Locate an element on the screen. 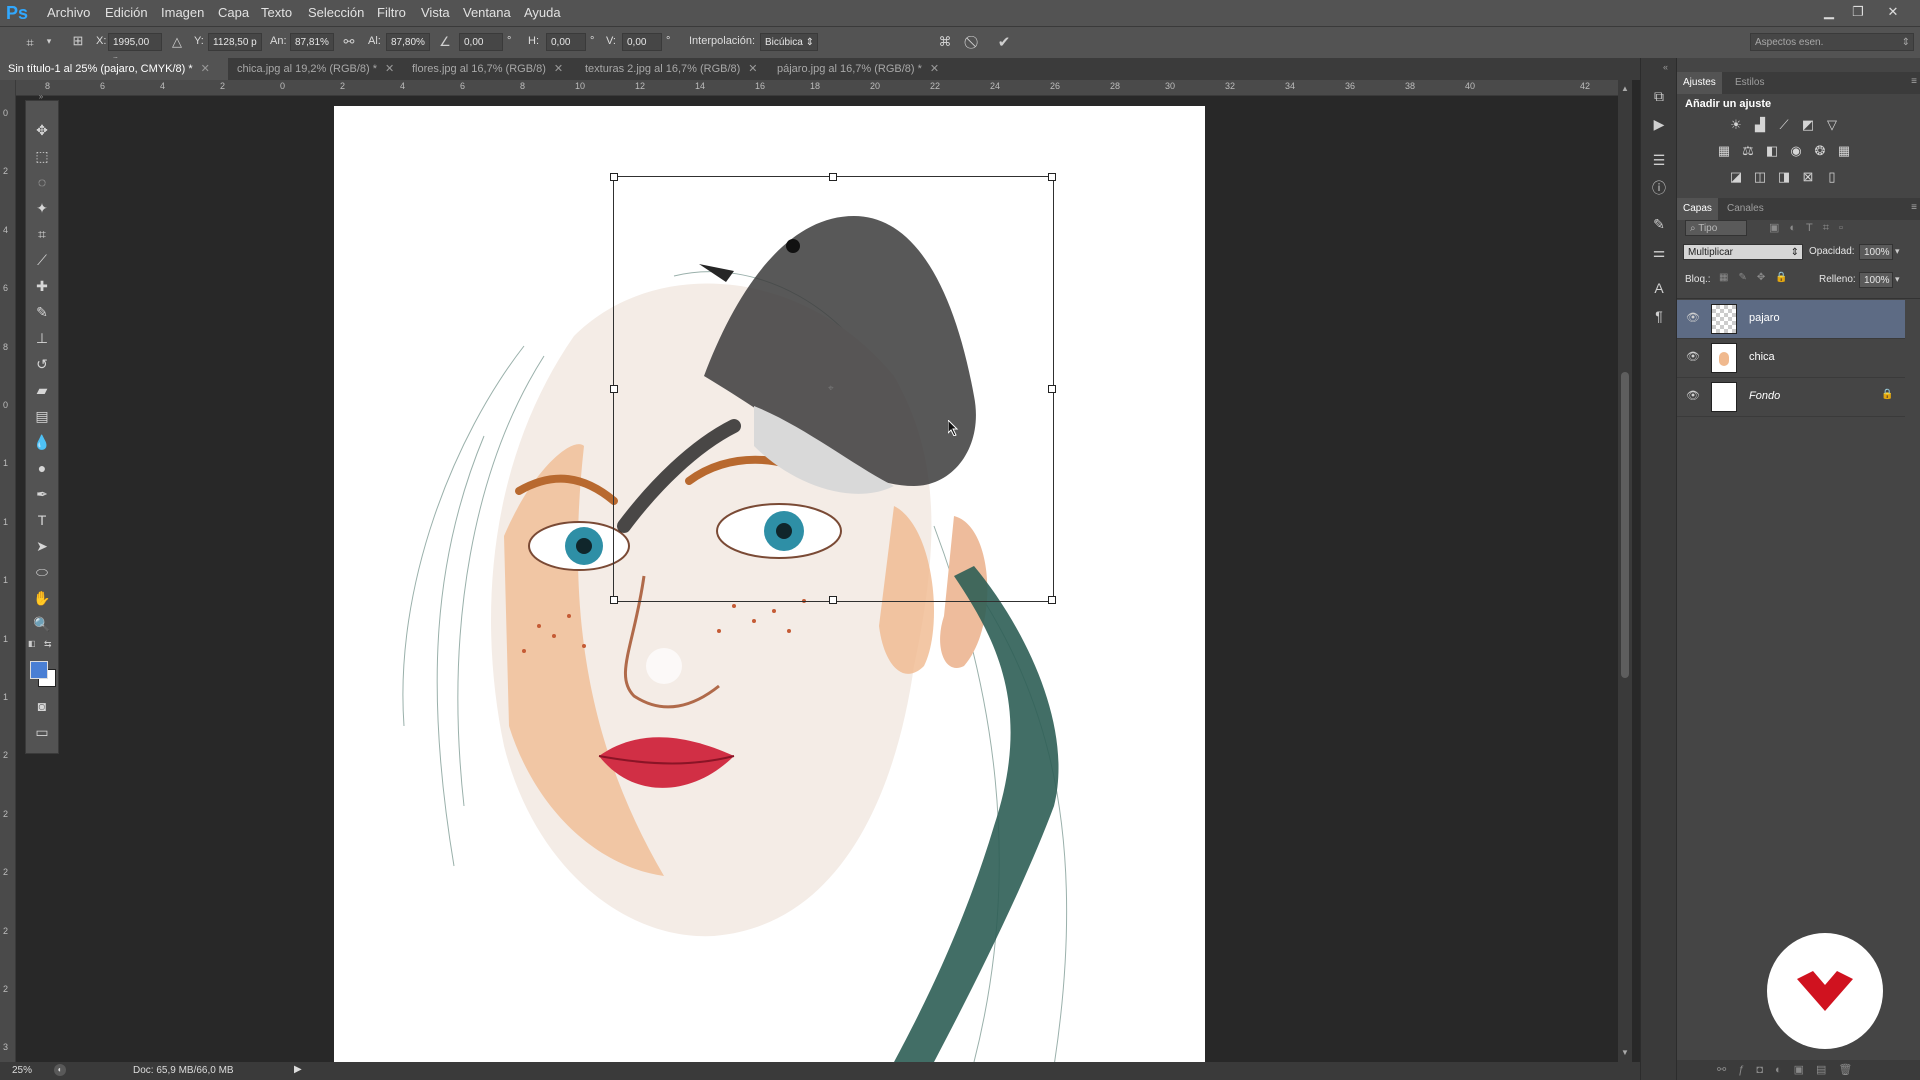 Image resolution: width=1920 pixels, height=1080 pixels. type-tool-icon: T is located at coordinates (42, 520).